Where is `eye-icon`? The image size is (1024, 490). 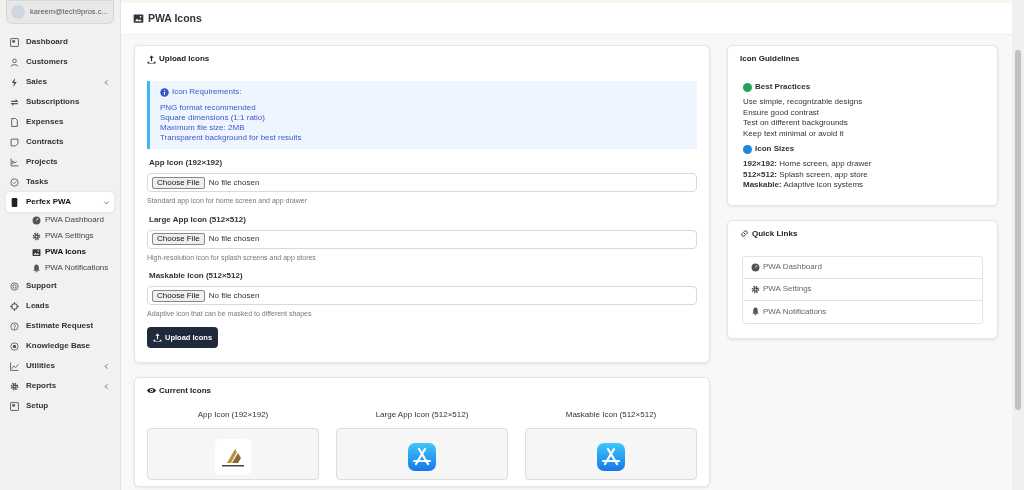 eye-icon is located at coordinates (151, 391).